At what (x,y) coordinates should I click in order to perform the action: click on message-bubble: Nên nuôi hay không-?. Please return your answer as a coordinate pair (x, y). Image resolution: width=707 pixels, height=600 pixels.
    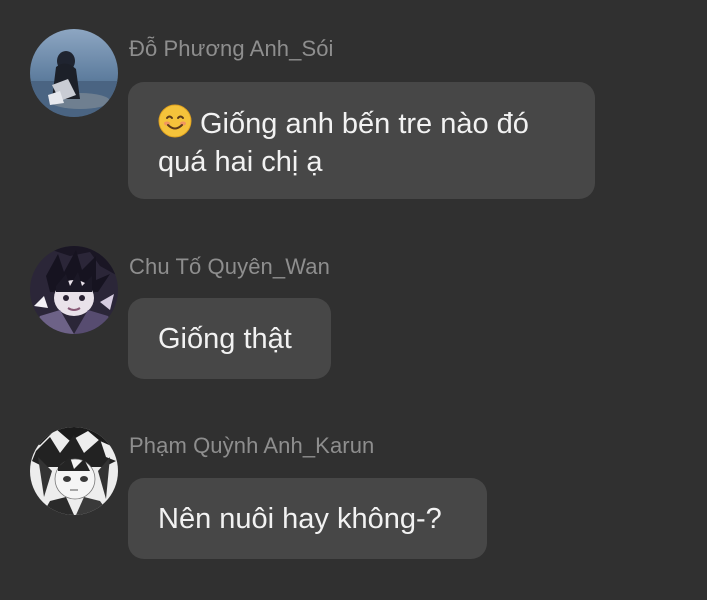
    Looking at the image, I should click on (307, 518).